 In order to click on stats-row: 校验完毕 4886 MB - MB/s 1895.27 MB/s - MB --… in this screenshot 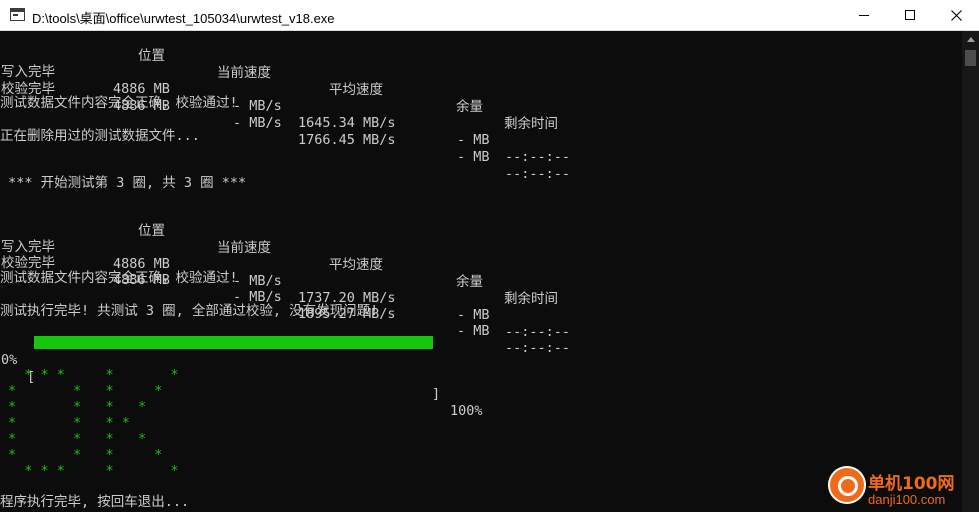, I will do `click(285, 297)`.